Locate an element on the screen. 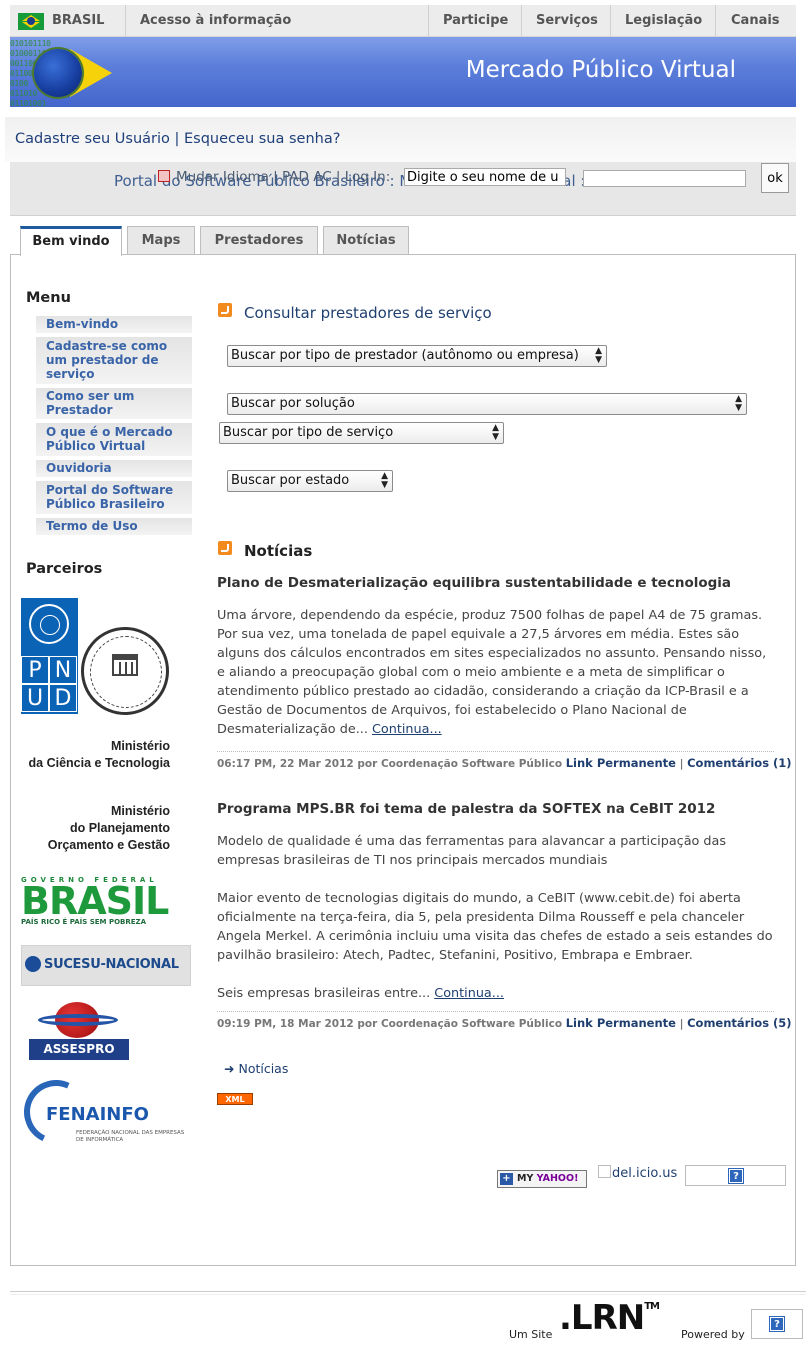 The height and width of the screenshot is (1361, 806). partners-title: Parceiros is located at coordinates (64, 569).